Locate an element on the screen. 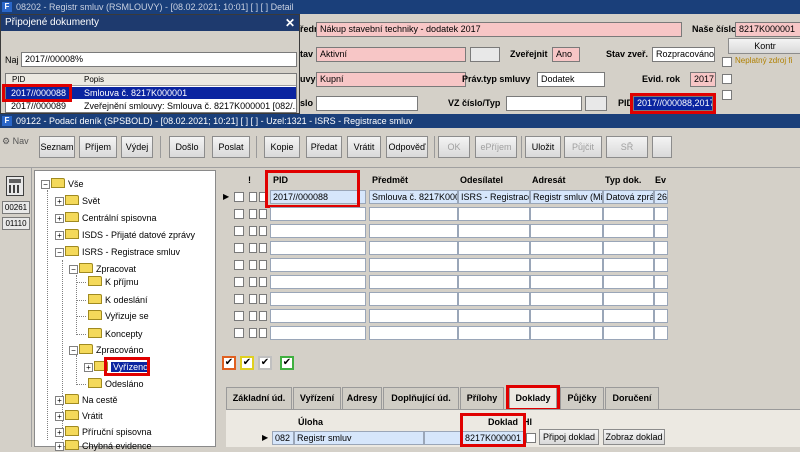  tab-zakladni: Základní úd. is located at coordinates (259, 398).